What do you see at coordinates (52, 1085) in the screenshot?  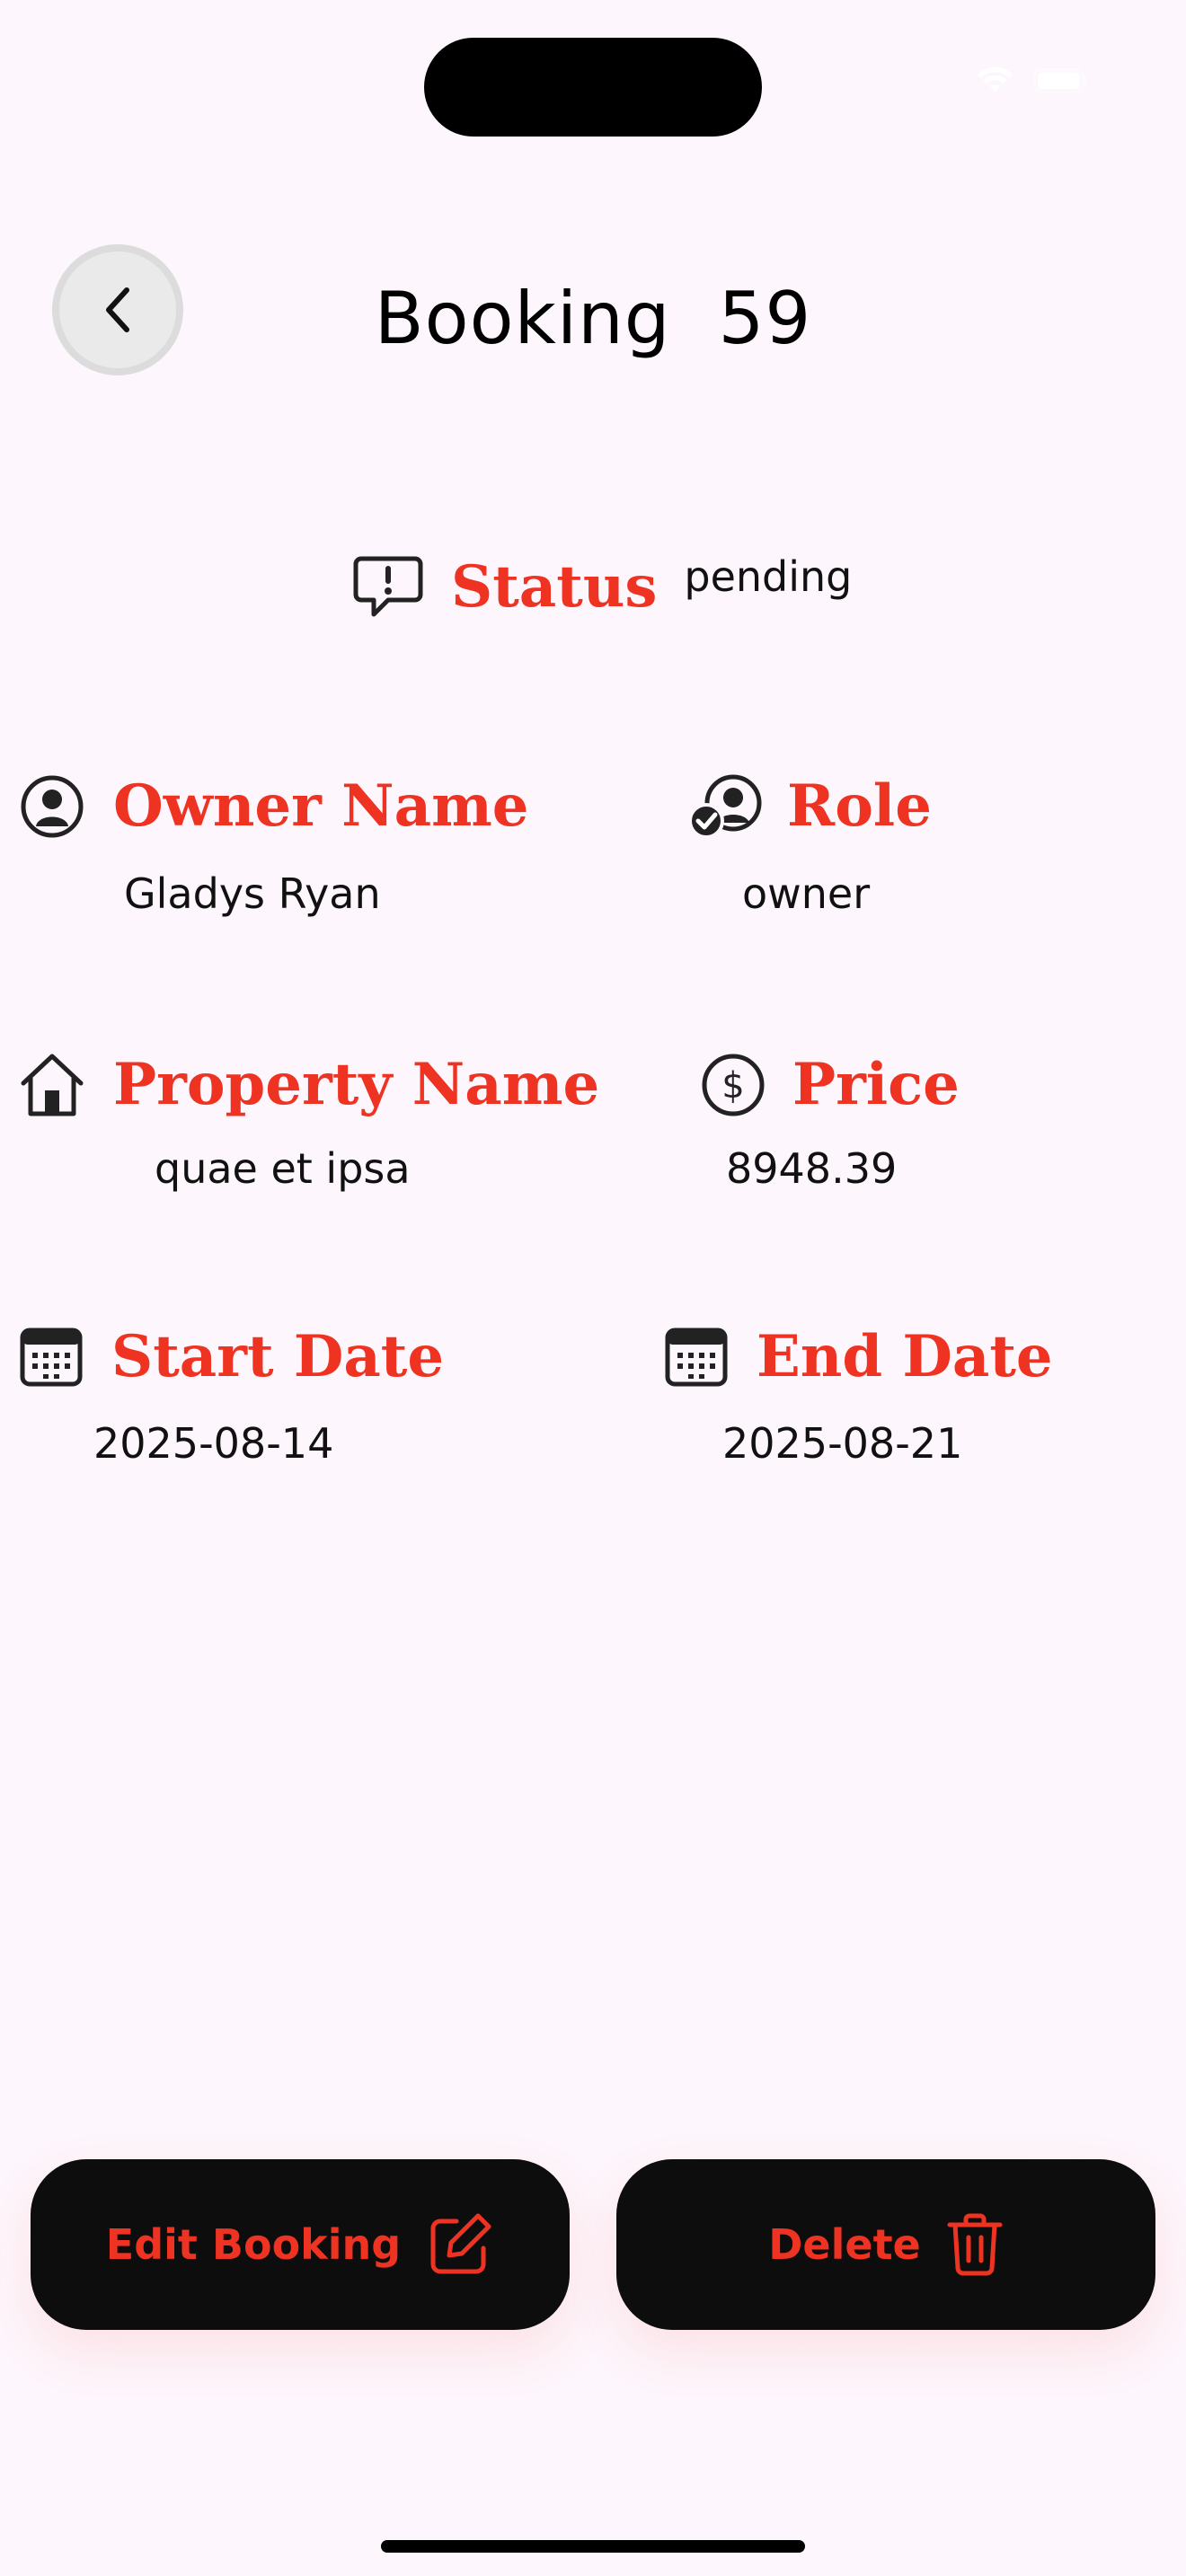 I see `house-icon` at bounding box center [52, 1085].